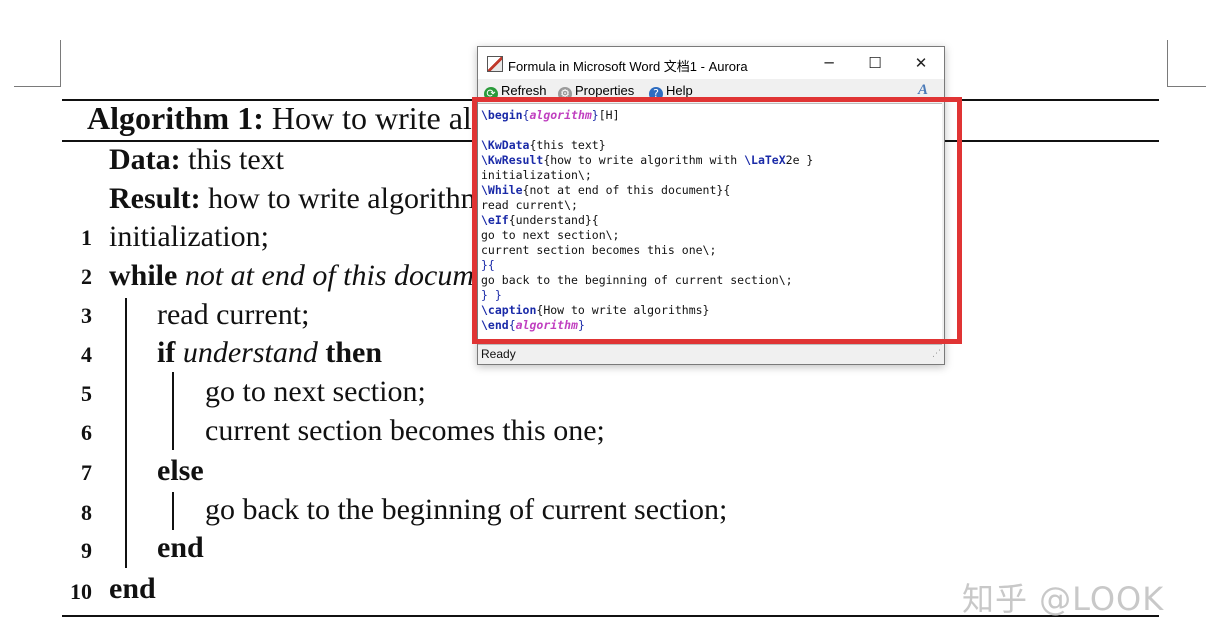  I want to click on line-text: initialization;, so click(189, 236).